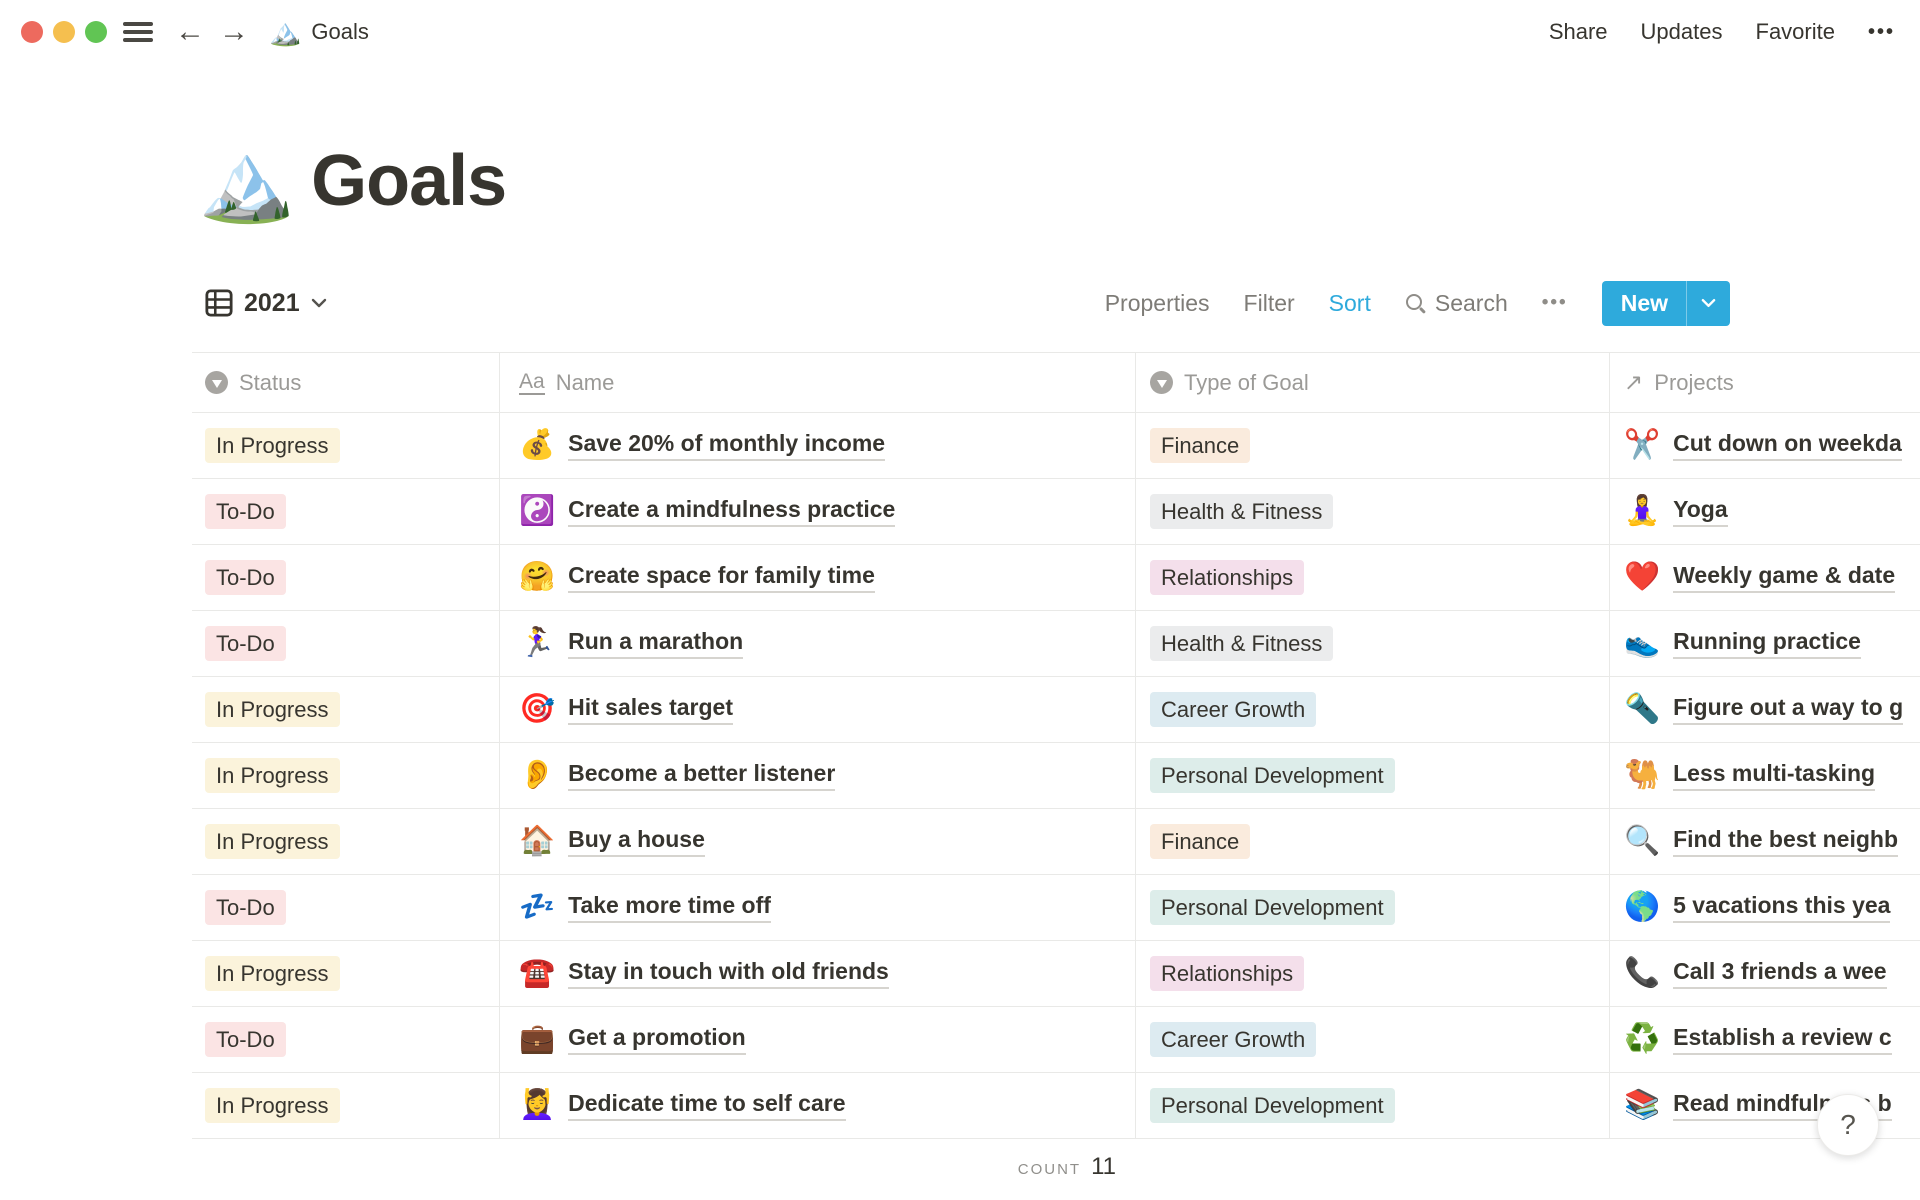  What do you see at coordinates (346, 382) in the screenshot?
I see `column-header-status: Status` at bounding box center [346, 382].